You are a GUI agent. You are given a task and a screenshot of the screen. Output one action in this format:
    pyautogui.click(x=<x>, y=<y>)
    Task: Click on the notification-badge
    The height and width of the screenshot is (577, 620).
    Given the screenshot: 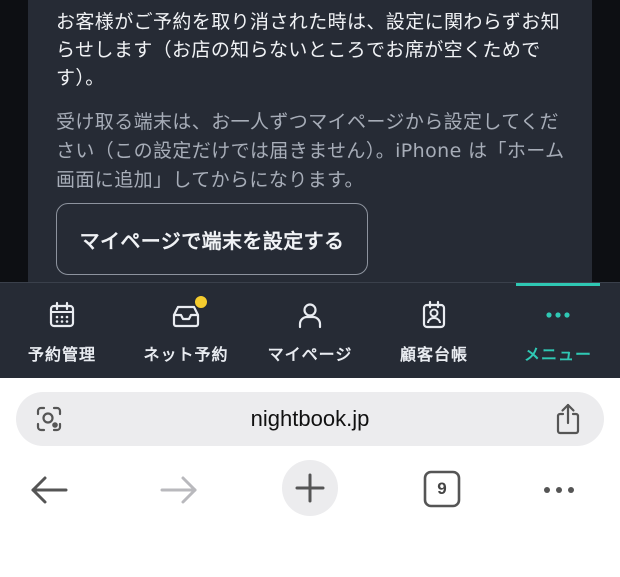 What is the action you would take?
    pyautogui.click(x=201, y=302)
    